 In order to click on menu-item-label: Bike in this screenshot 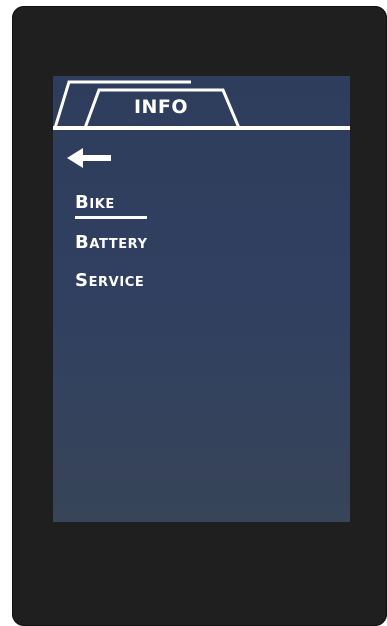, I will do `click(95, 202)`.